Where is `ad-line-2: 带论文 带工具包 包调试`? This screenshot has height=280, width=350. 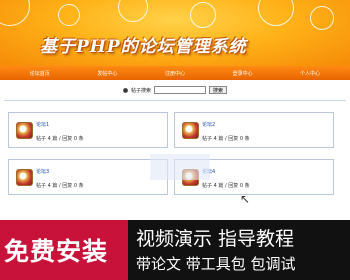 ad-line-2: 带论文 带工具包 包调试 is located at coordinates (216, 264).